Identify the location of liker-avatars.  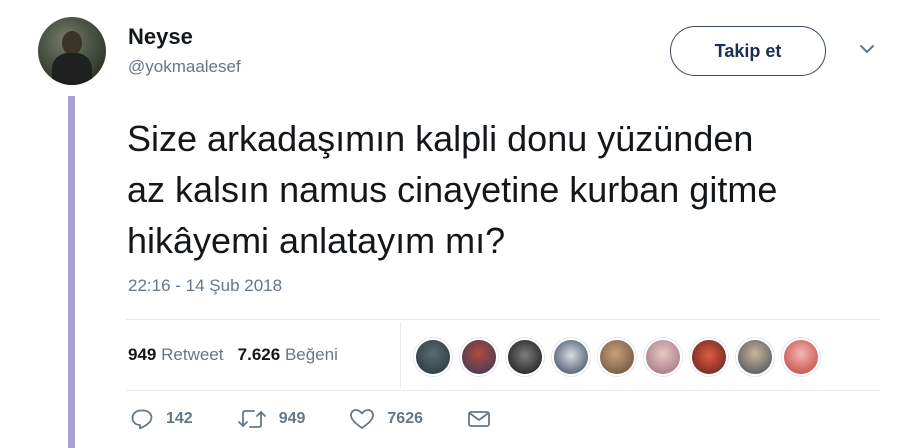
(617, 357).